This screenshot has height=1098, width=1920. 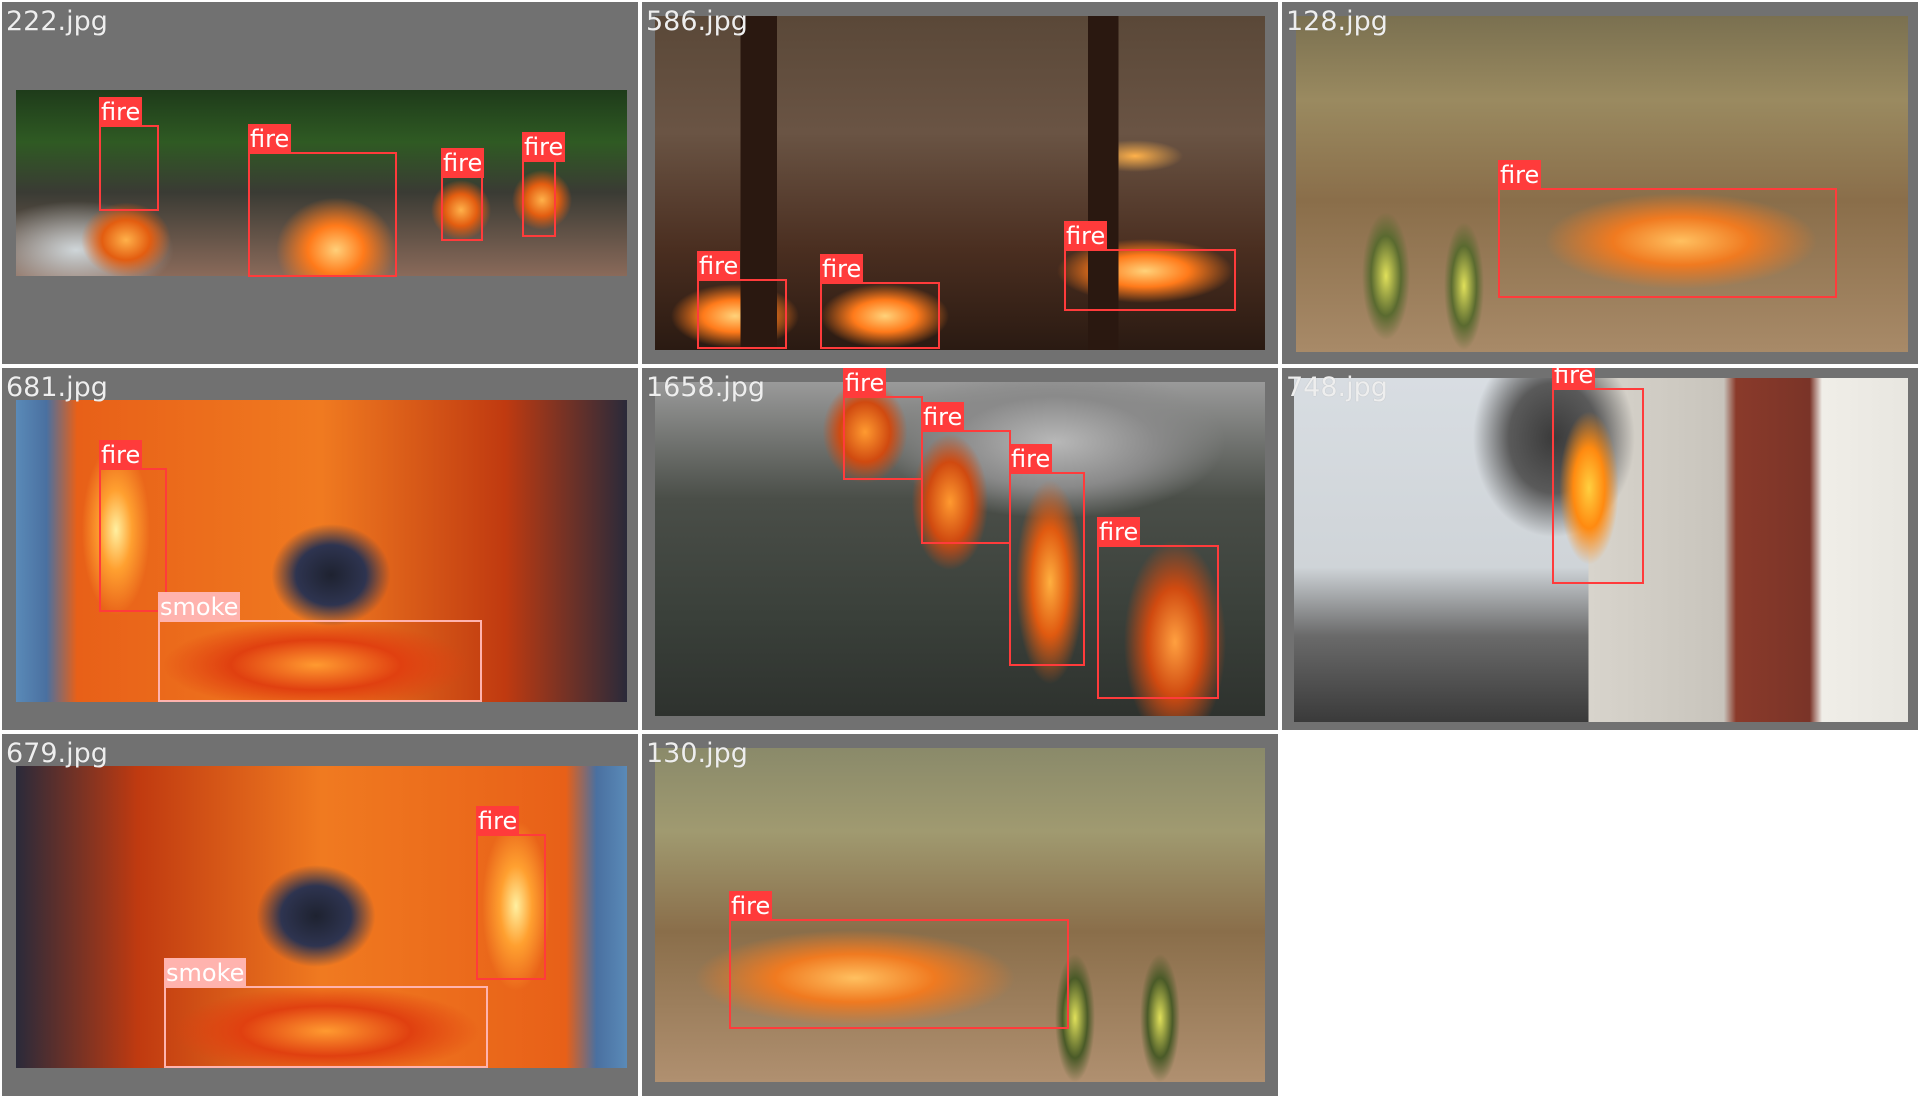 What do you see at coordinates (57, 387) in the screenshot?
I see `image-filename: 681.jpg` at bounding box center [57, 387].